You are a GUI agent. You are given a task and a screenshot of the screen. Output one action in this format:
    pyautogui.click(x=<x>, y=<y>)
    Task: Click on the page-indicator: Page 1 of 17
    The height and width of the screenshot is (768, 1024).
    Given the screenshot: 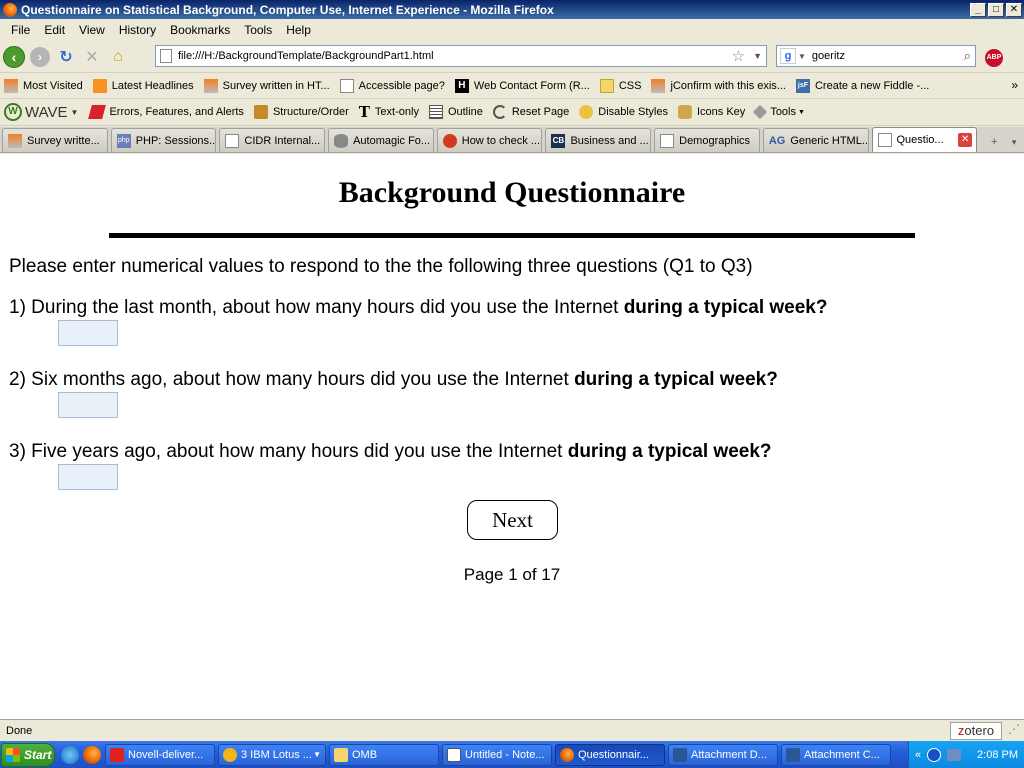 What is the action you would take?
    pyautogui.click(x=512, y=574)
    